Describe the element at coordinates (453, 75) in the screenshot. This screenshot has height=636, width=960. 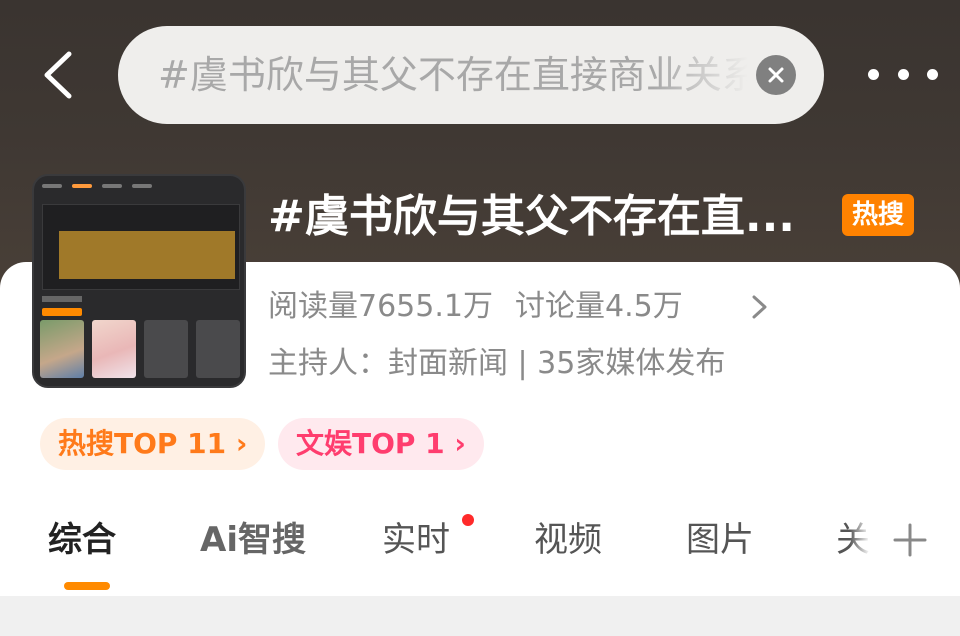
I see `search-input: #虞书欣与其父不存在直接商业关系#` at that location.